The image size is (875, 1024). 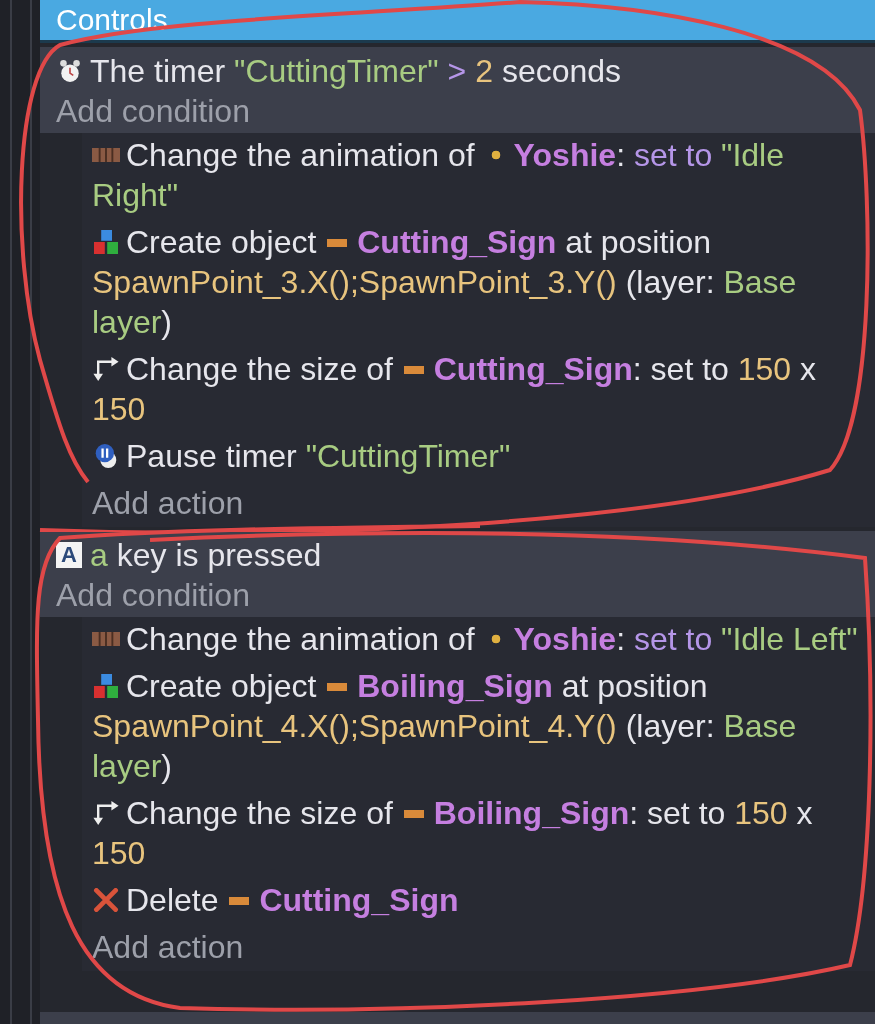 I want to click on delete-cross-icon, so click(x=106, y=900).